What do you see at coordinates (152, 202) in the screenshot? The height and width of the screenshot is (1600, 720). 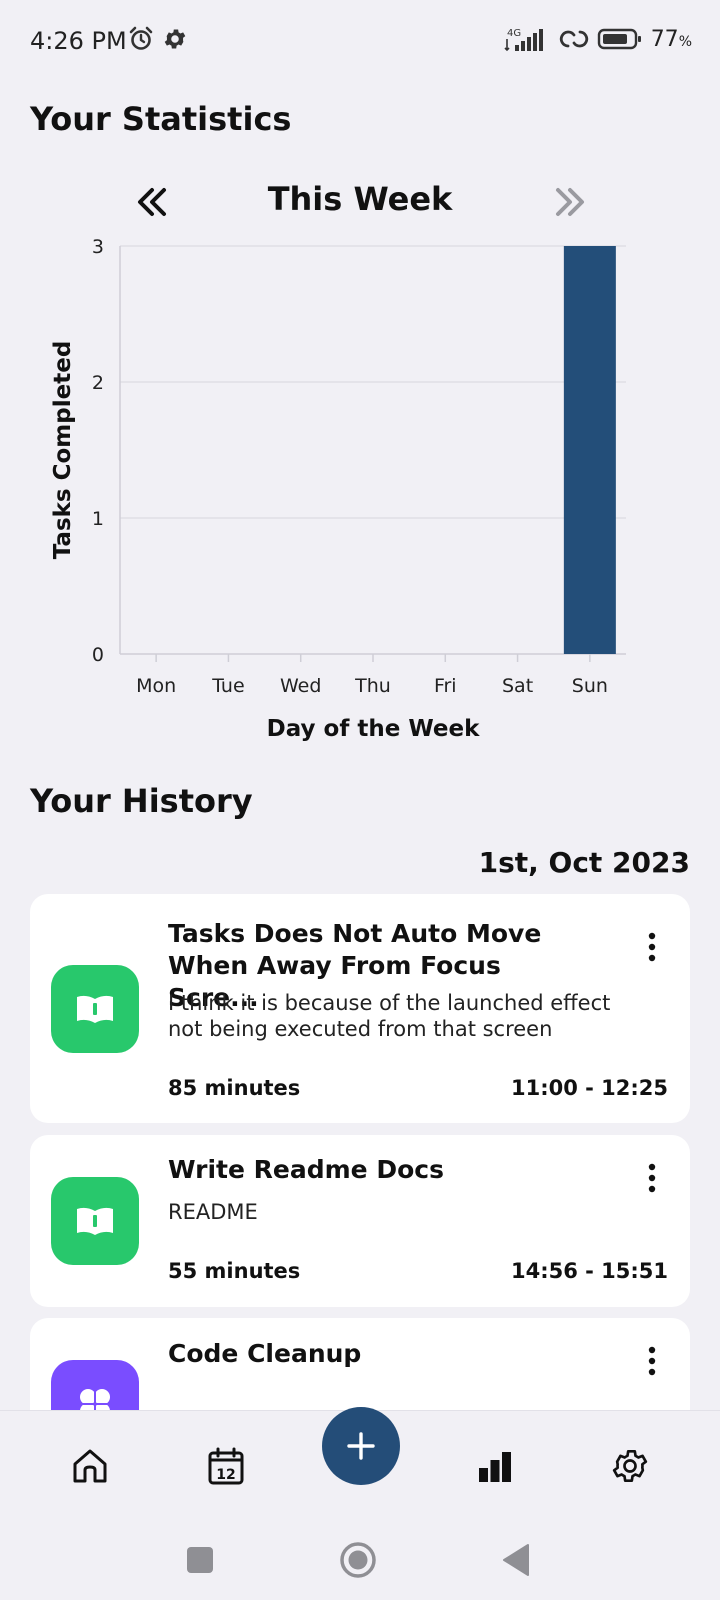 I see `previous-week-button` at bounding box center [152, 202].